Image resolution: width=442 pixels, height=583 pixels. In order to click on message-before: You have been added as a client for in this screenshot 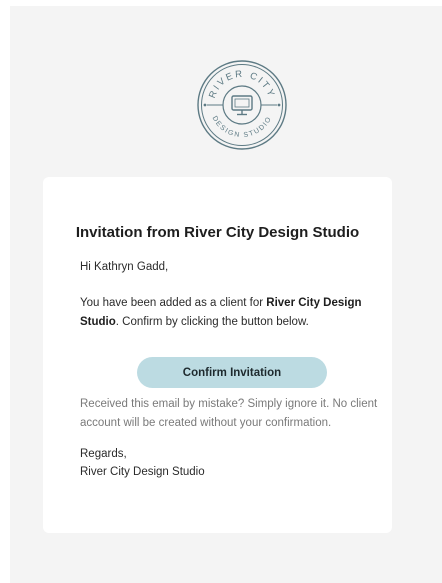, I will do `click(173, 303)`.